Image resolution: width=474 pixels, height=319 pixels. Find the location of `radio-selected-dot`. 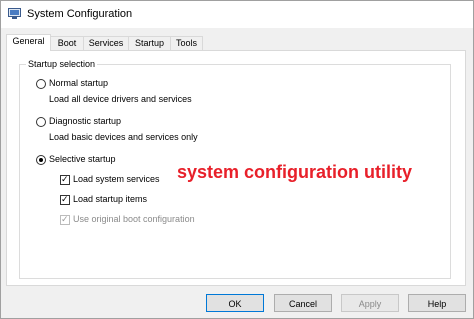

radio-selected-dot is located at coordinates (41, 160).